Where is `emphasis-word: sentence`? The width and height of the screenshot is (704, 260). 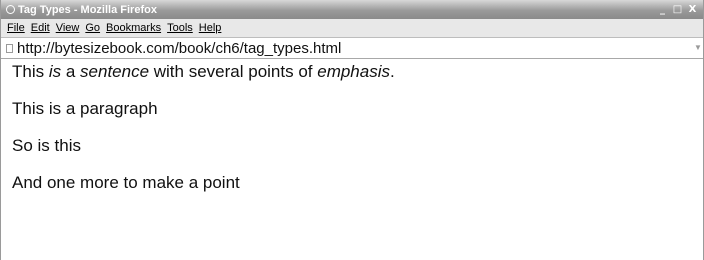 emphasis-word: sentence is located at coordinates (115, 71).